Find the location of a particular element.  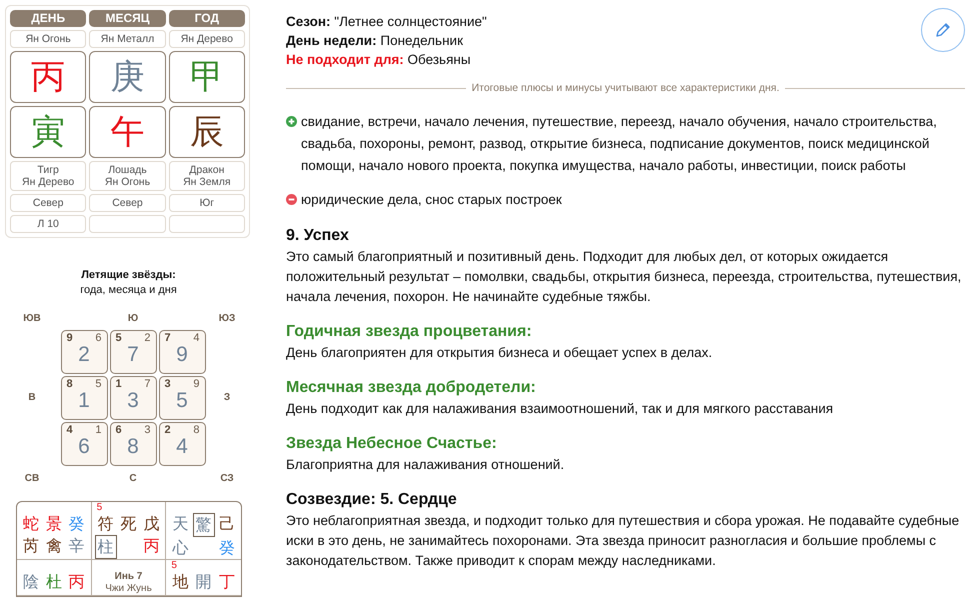

year-number: 5 is located at coordinates (119, 338).